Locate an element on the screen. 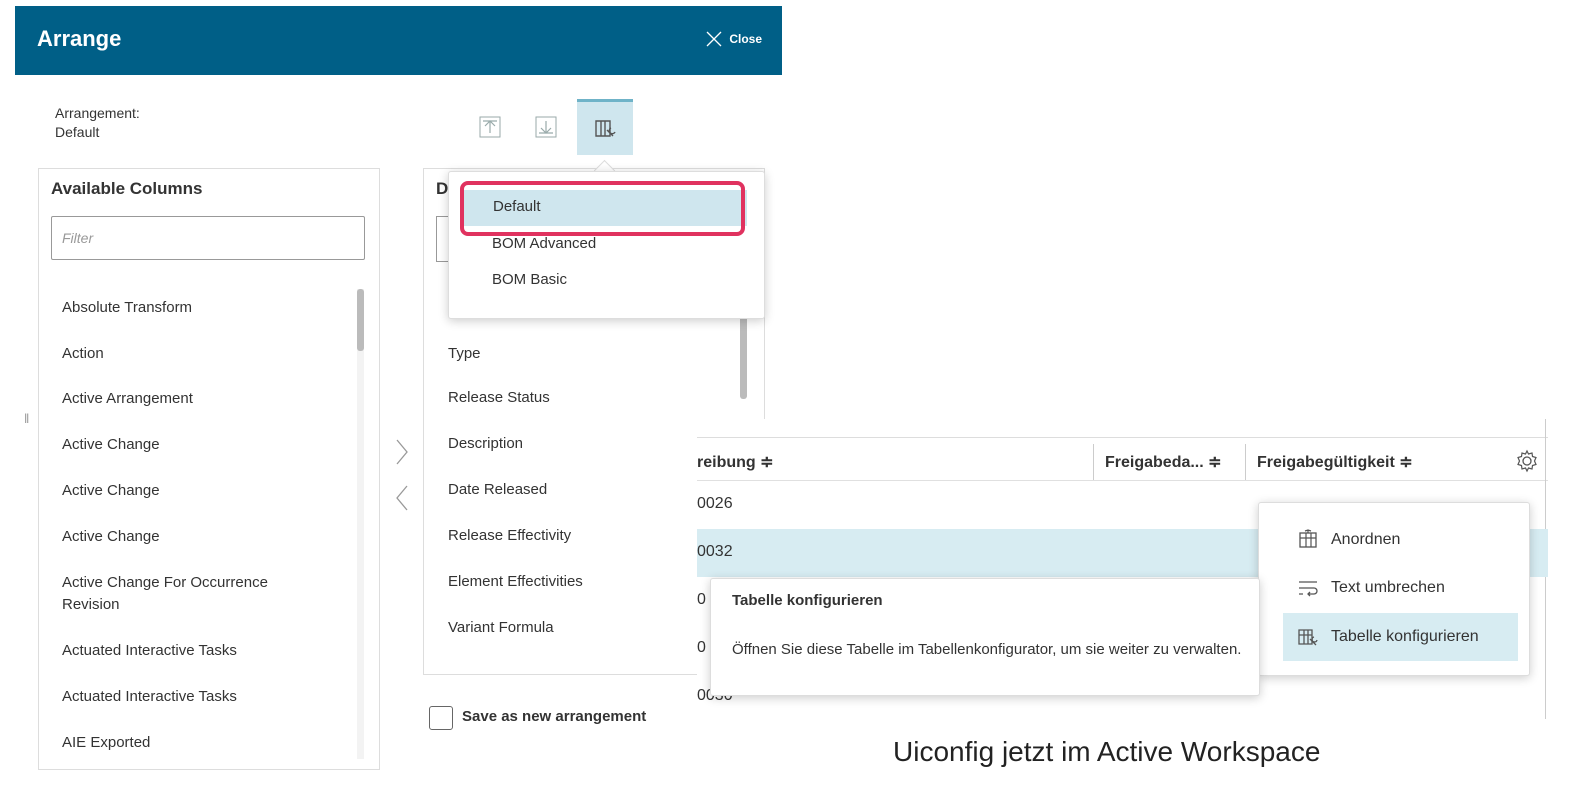  displayed-column-item: Release Effectivity is located at coordinates (509, 535).